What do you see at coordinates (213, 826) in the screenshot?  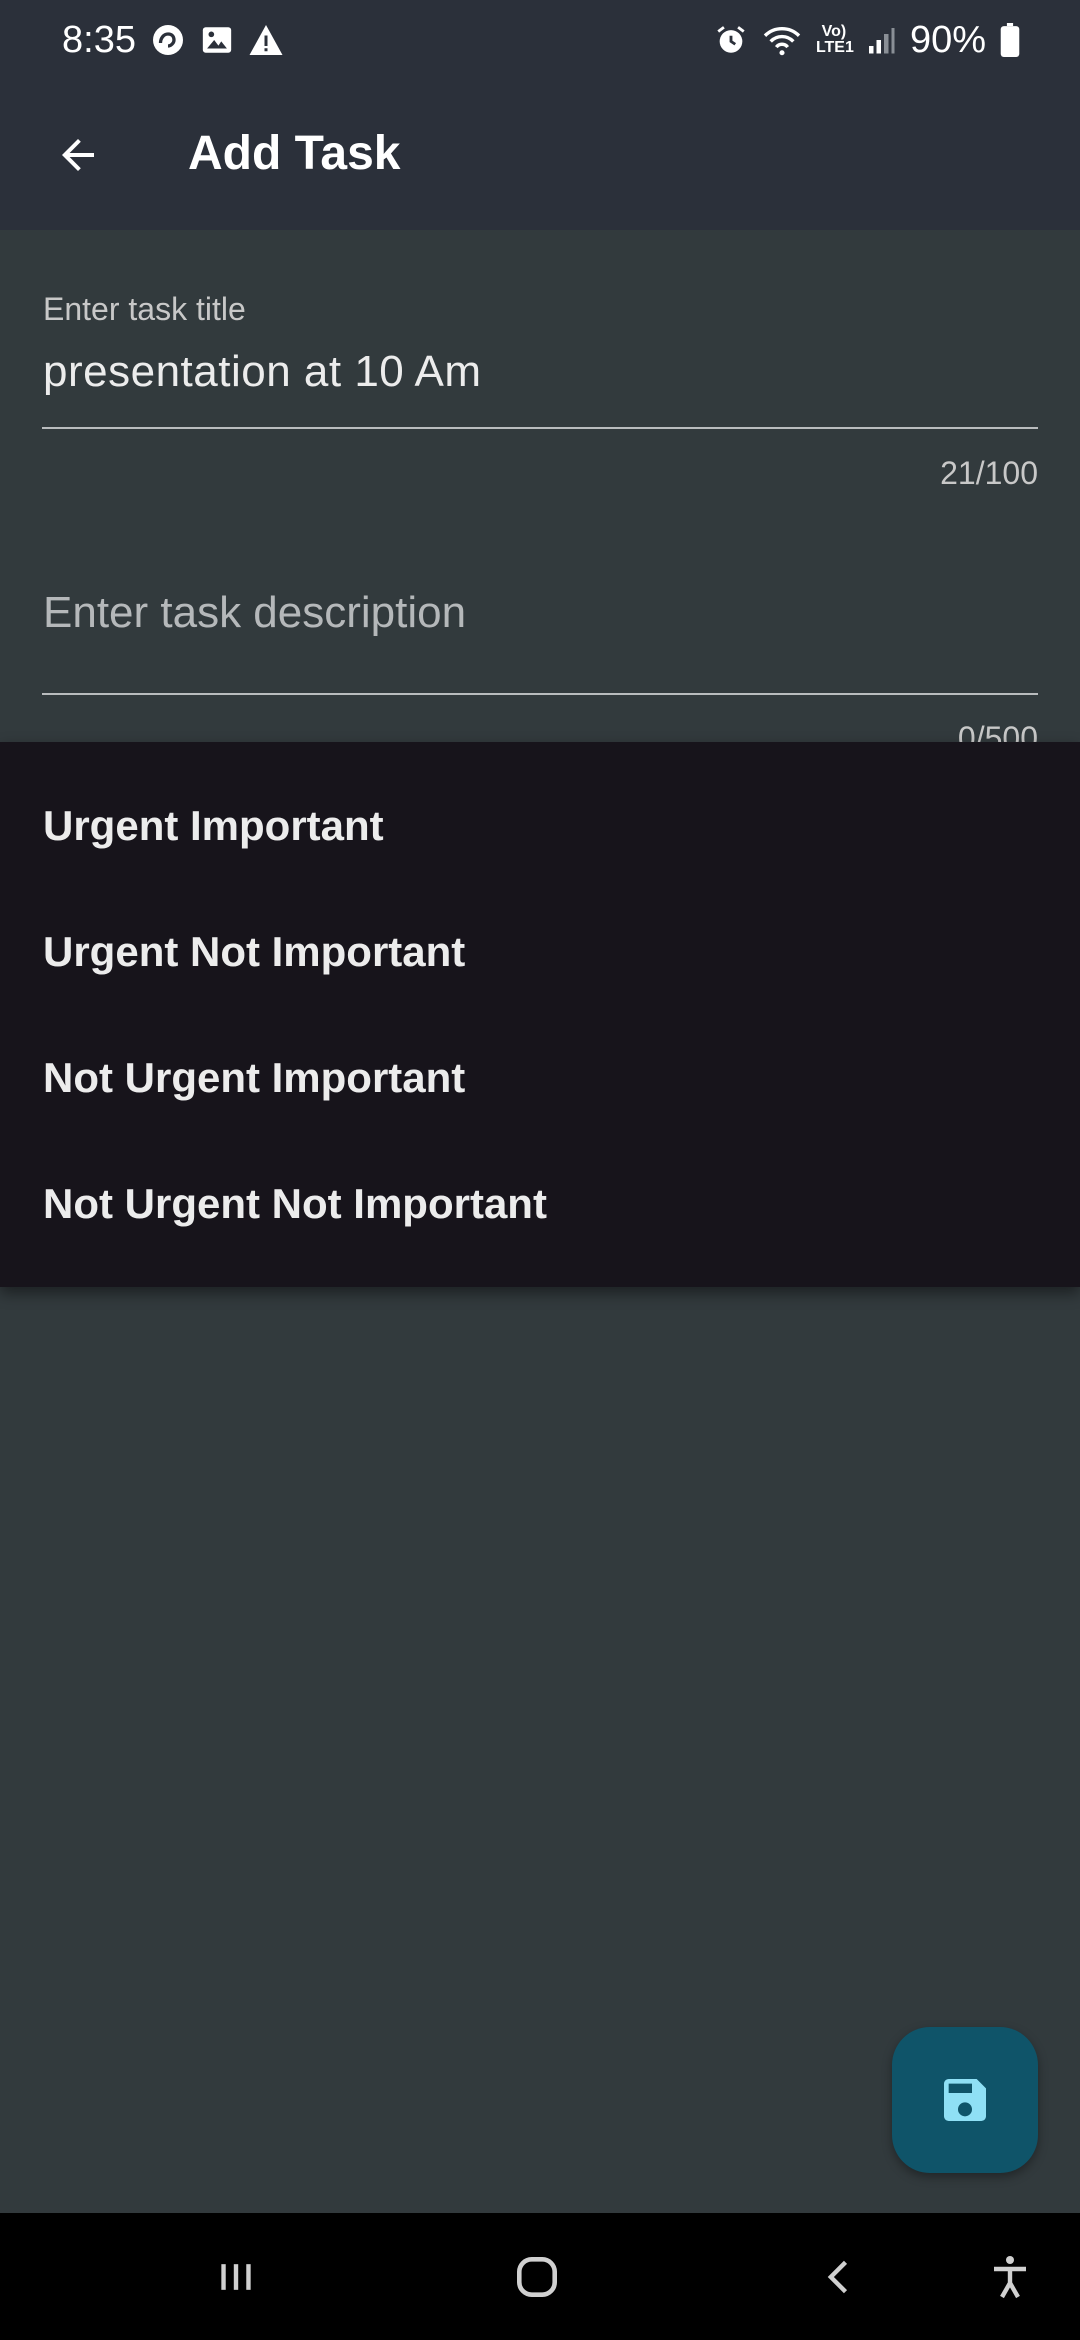 I see `menu-item-urgent-important: Urgent Important` at bounding box center [213, 826].